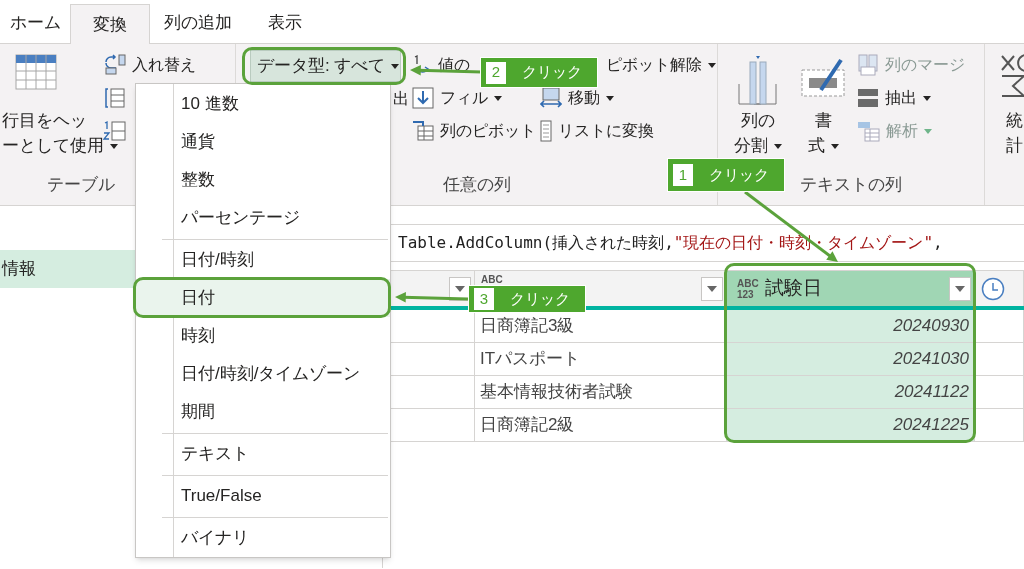 This screenshot has width=1024, height=569. I want to click on table-cell-text: 20241225, so click(931, 425).